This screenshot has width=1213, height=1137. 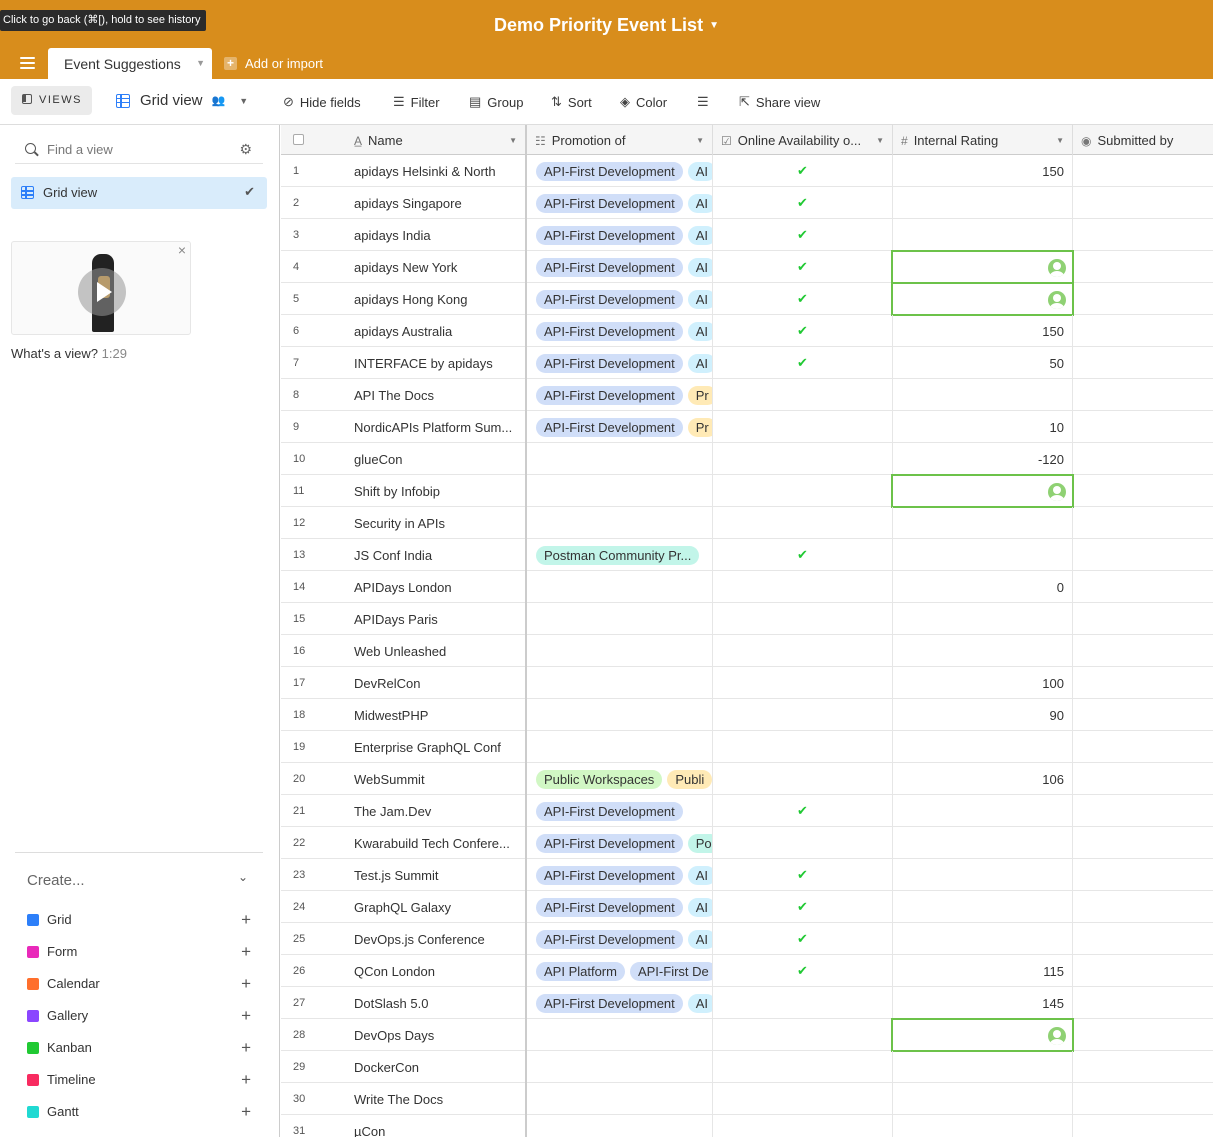 What do you see at coordinates (69, 353) in the screenshot?
I see `video-caption: What's a view? 1:29` at bounding box center [69, 353].